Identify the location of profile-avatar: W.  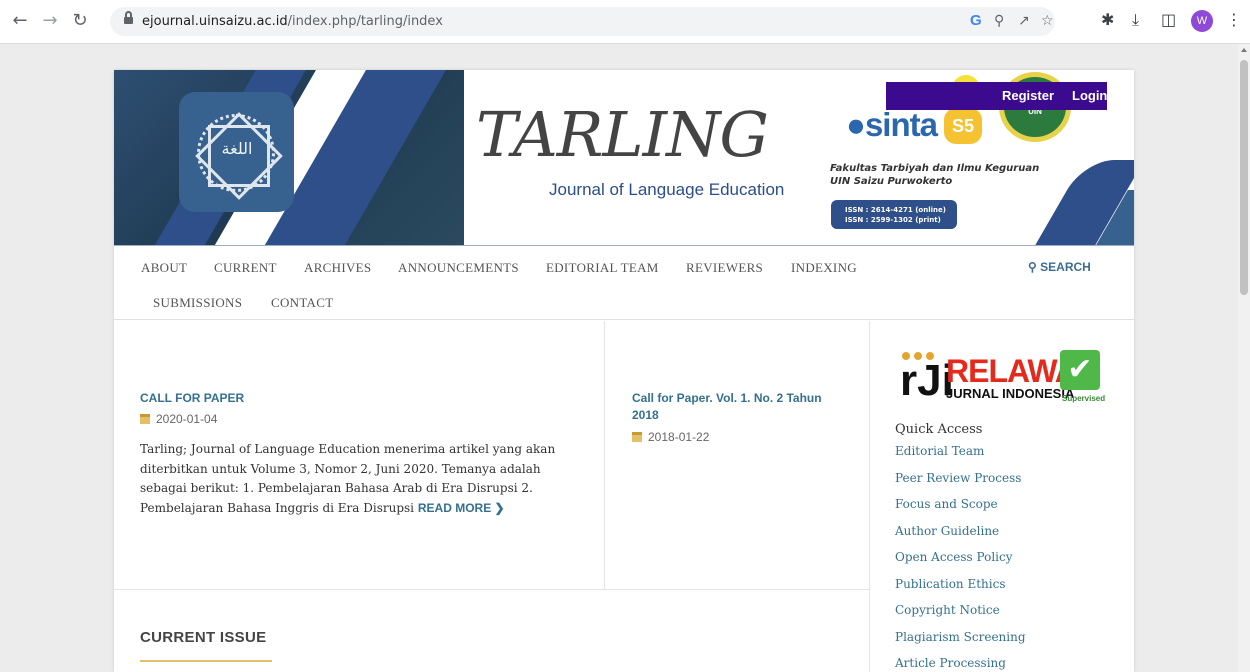
(1202, 21).